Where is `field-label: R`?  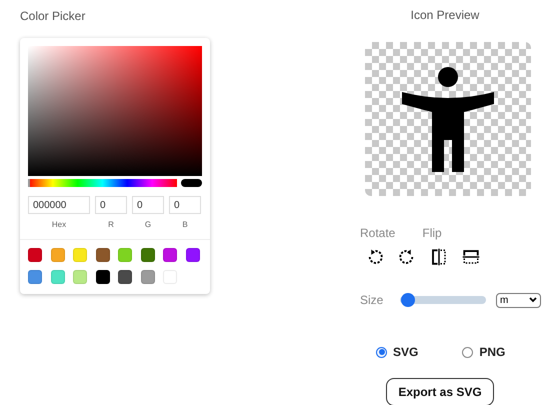
field-label: R is located at coordinates (111, 225).